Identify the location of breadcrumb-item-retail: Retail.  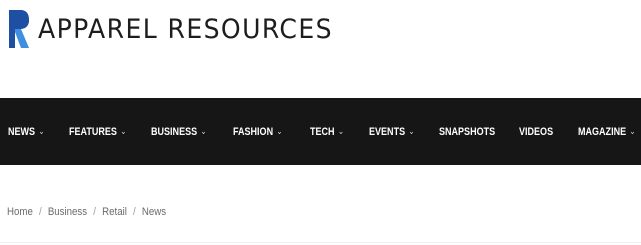
(114, 212).